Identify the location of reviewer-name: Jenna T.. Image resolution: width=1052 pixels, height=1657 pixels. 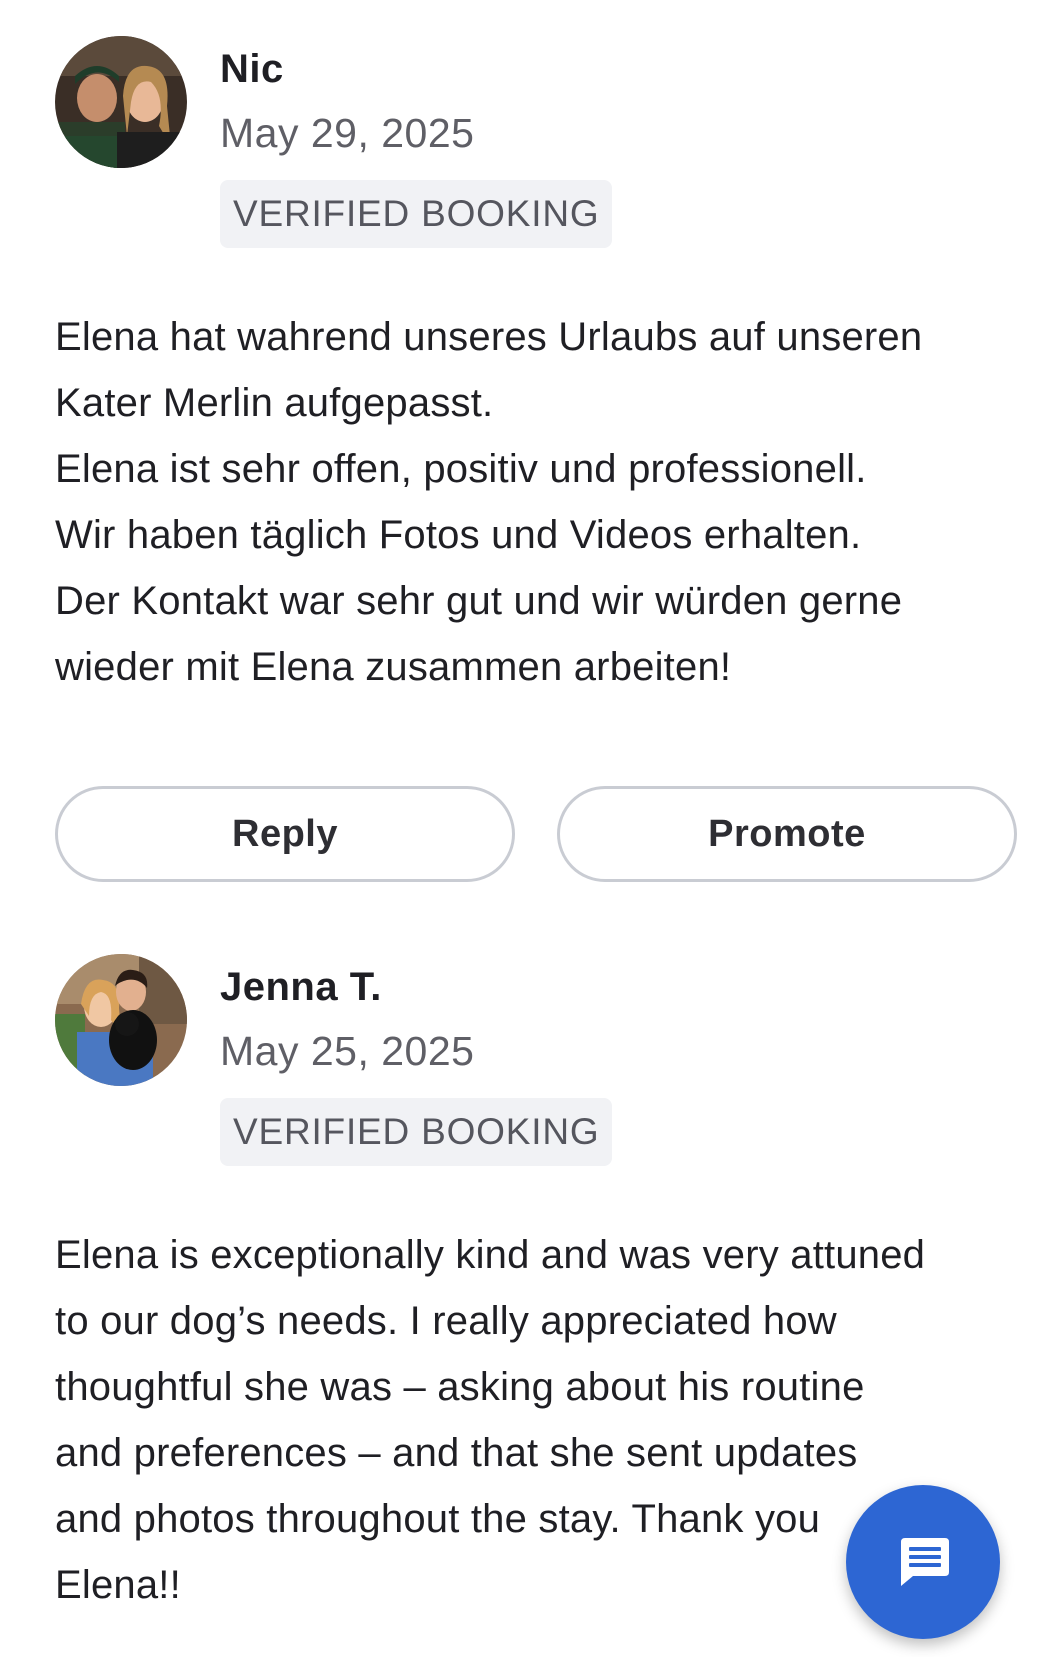
(301, 987).